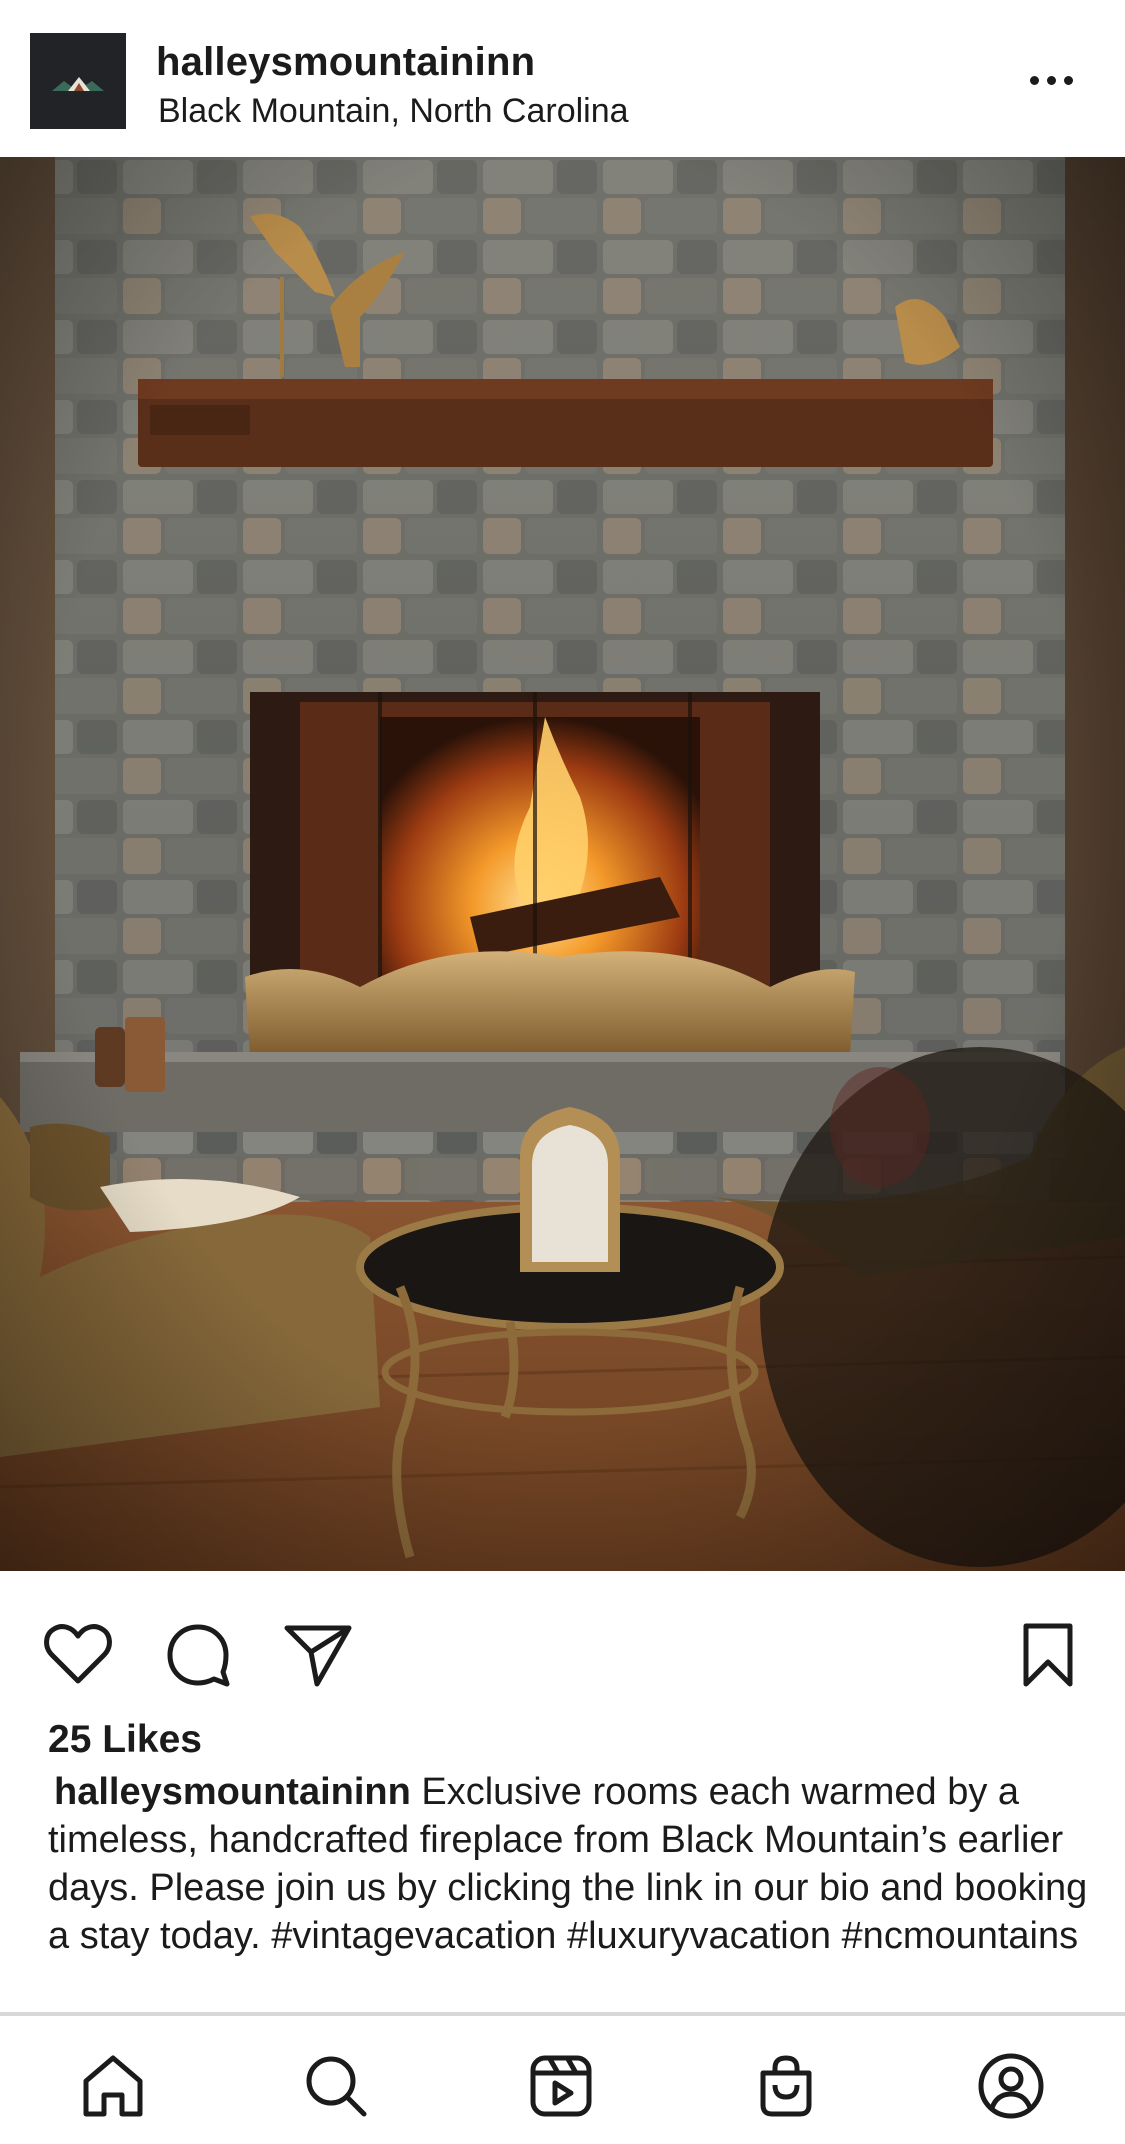  I want to click on share-icon-svg, so click(318, 1656).